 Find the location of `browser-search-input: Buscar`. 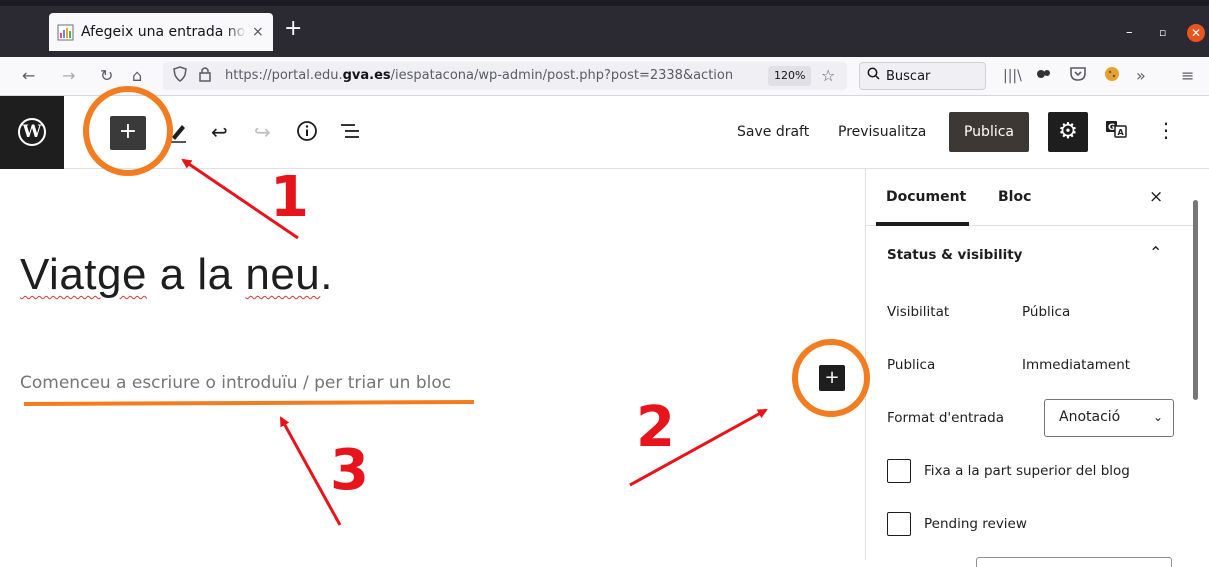

browser-search-input: Buscar is located at coordinates (922, 76).